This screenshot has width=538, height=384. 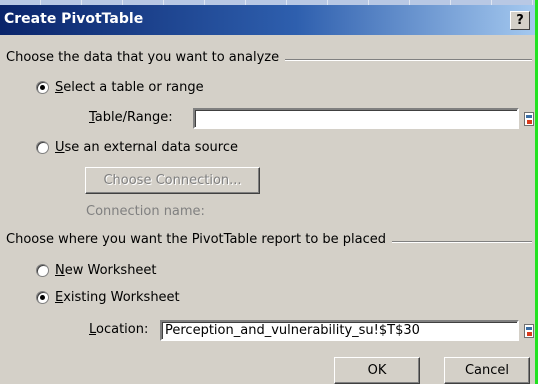 I want to click on title-bar: Create PivotTable ?, so click(x=269, y=20).